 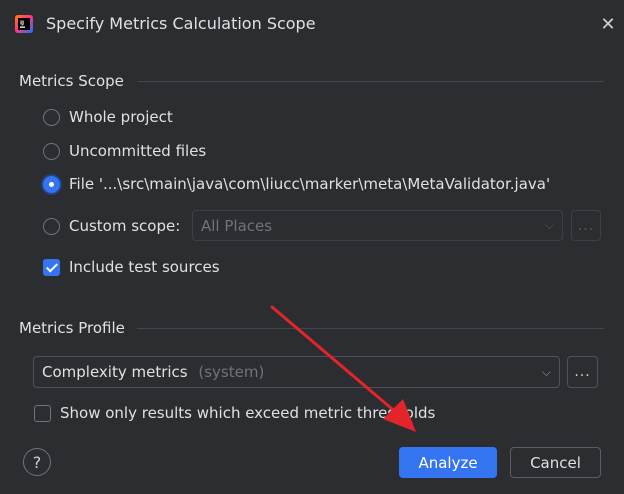 What do you see at coordinates (42, 413) in the screenshot?
I see `exceed-thresholds-checkbox` at bounding box center [42, 413].